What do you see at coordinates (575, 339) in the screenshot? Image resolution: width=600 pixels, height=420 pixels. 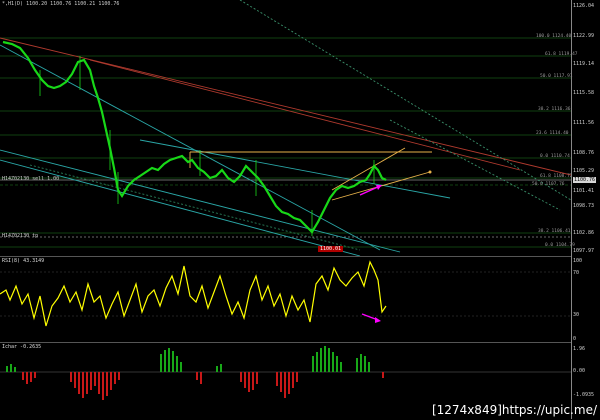 I see `rsi-axis-label: 0` at bounding box center [575, 339].